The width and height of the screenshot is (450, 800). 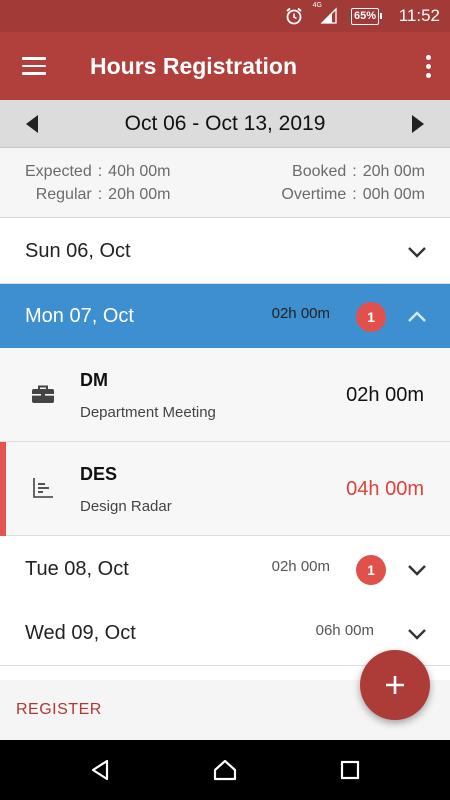 What do you see at coordinates (3, 489) in the screenshot?
I see `warning-accent-bar` at bounding box center [3, 489].